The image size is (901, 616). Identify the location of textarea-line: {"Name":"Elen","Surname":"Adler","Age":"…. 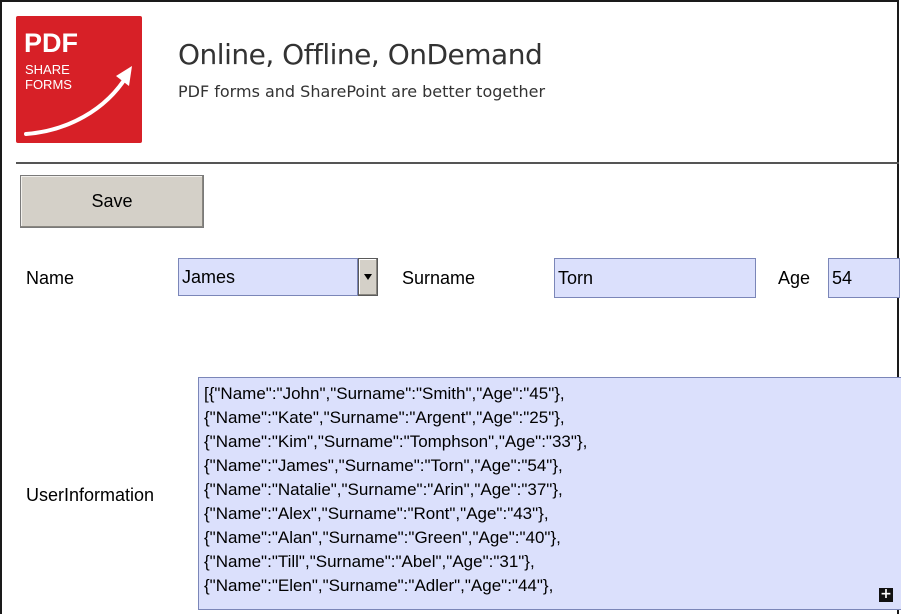
(379, 585).